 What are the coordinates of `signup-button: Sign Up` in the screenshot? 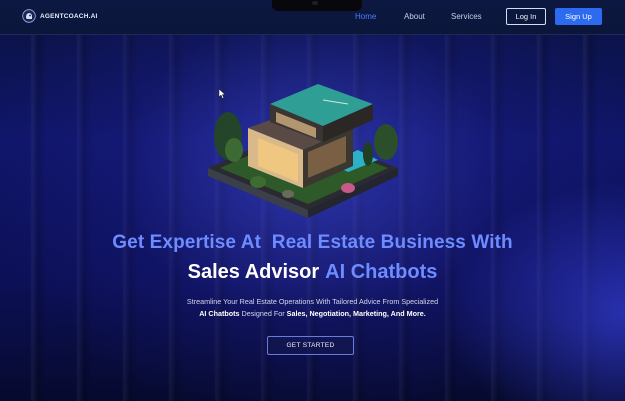 It's located at (578, 16).